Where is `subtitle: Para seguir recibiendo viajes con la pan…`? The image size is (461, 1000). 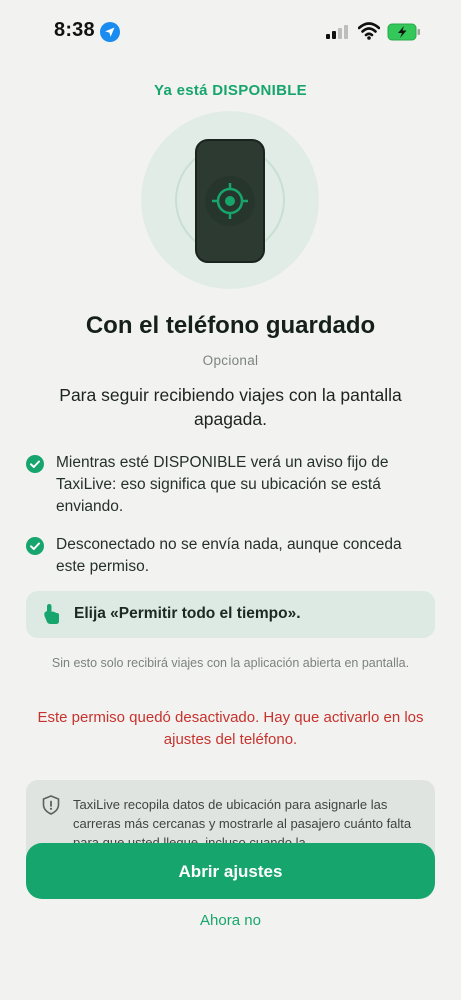 subtitle: Para seguir recibiendo viajes con la pan… is located at coordinates (230, 407).